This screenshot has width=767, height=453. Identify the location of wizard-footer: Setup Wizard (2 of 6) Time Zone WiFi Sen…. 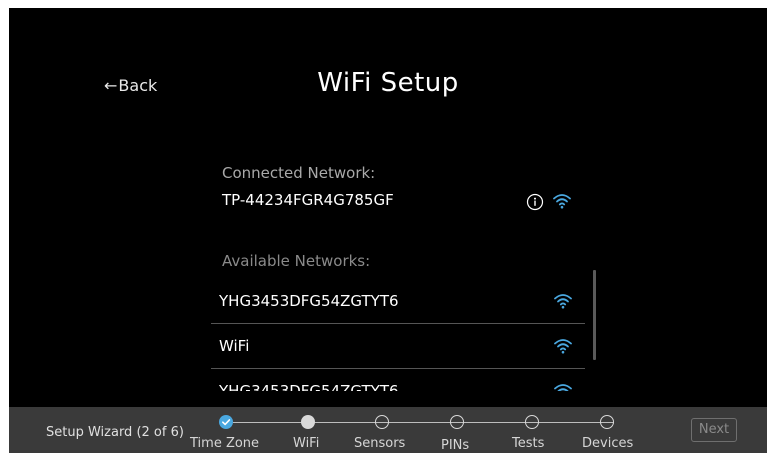
(388, 430).